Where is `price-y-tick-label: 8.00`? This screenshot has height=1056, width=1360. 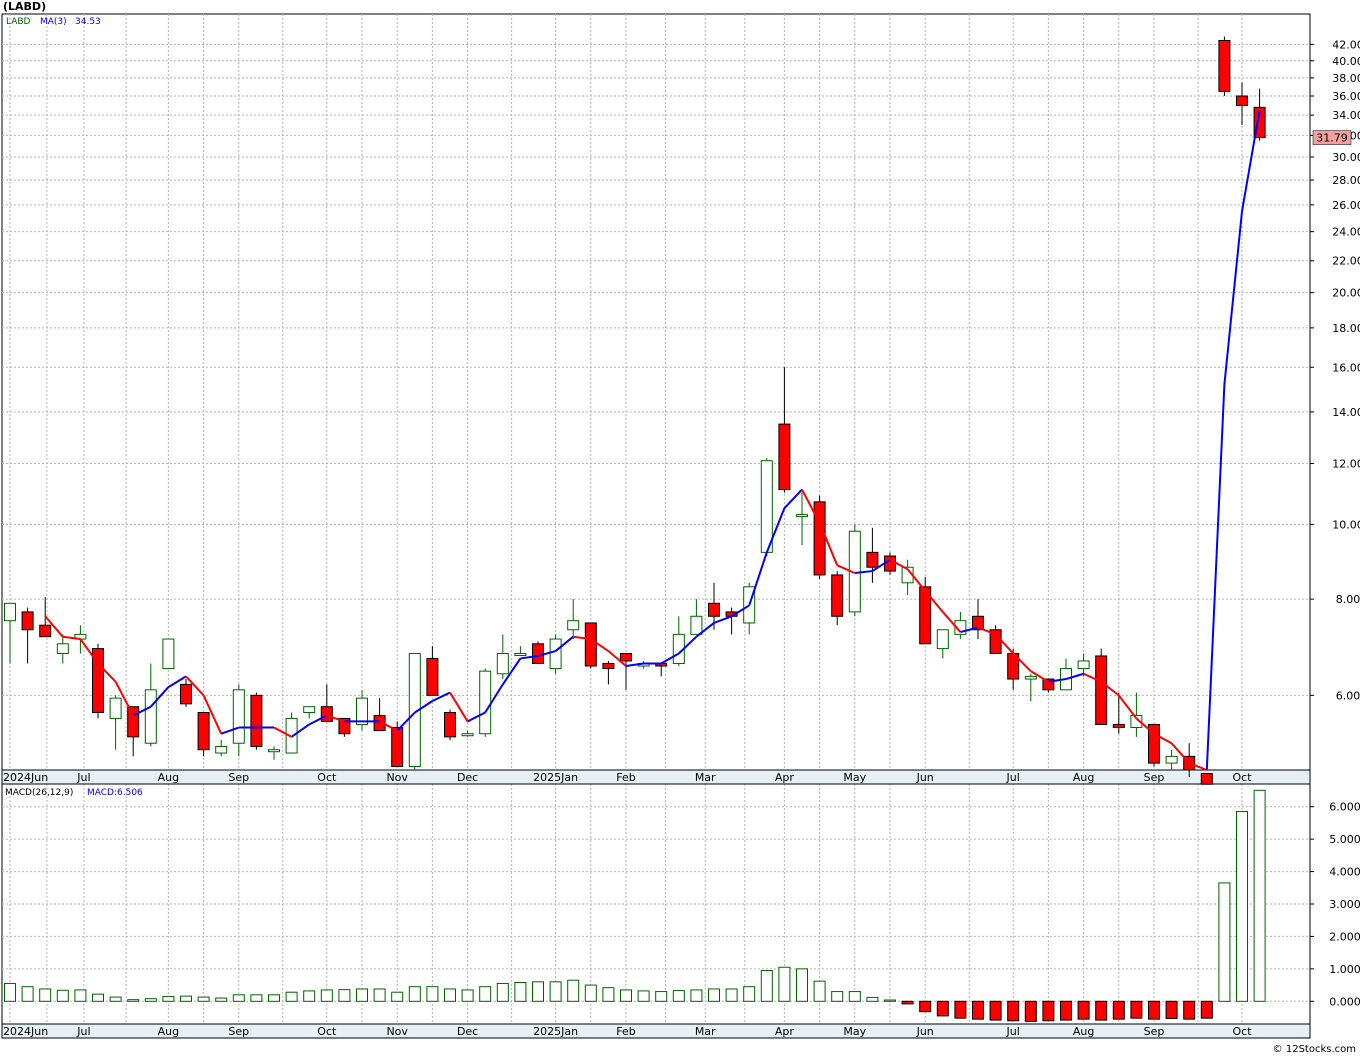
price-y-tick-label: 8.00 is located at coordinates (1348, 599).